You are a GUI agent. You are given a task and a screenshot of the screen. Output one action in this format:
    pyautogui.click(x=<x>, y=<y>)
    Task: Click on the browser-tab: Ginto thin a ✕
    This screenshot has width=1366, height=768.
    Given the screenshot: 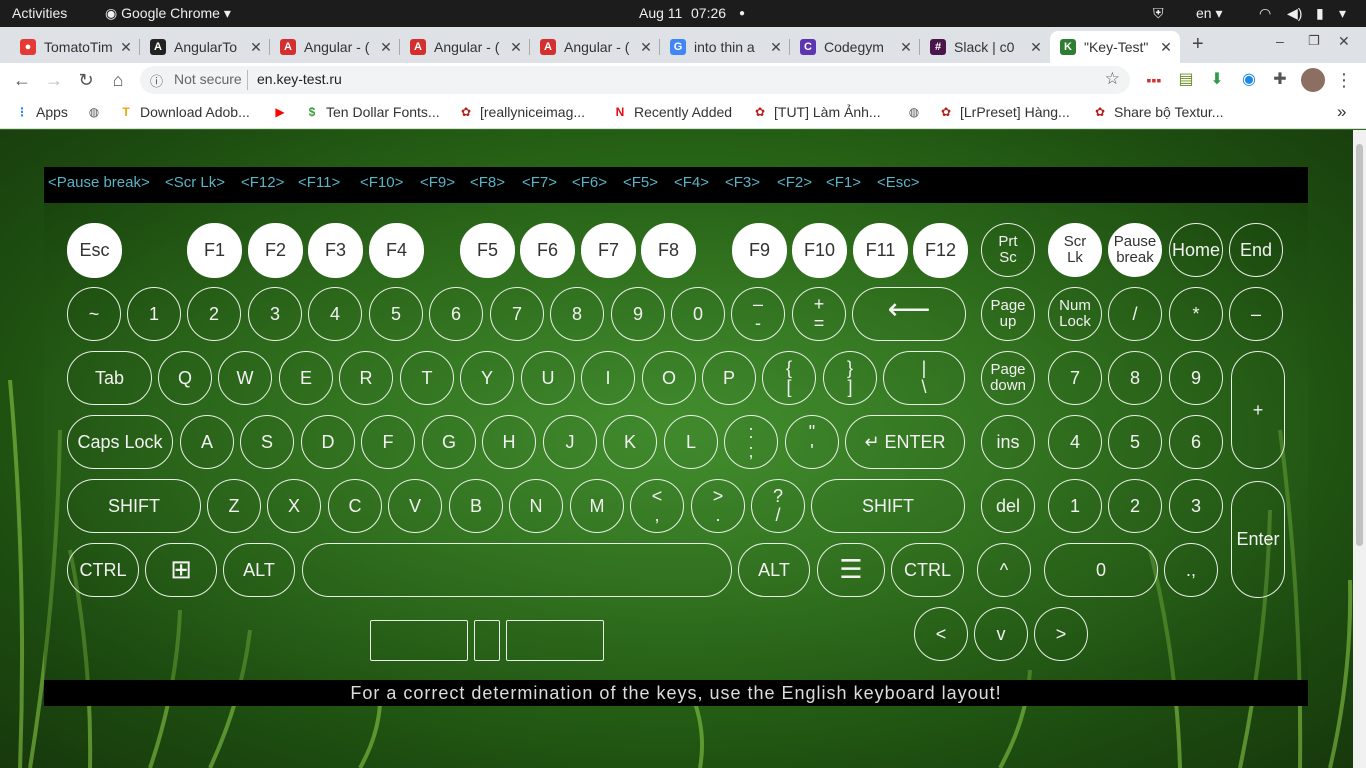 What is the action you would take?
    pyautogui.click(x=725, y=47)
    